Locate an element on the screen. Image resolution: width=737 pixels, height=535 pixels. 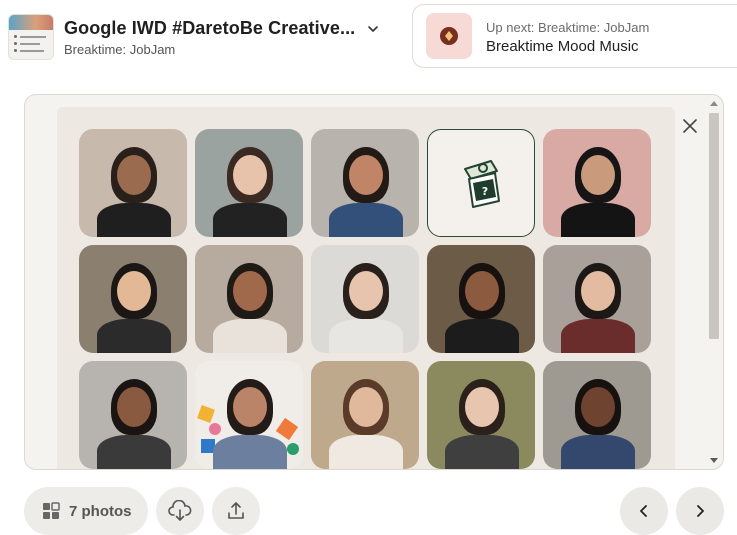
photo-booth-camera-icon: ? is located at coordinates (482, 184).